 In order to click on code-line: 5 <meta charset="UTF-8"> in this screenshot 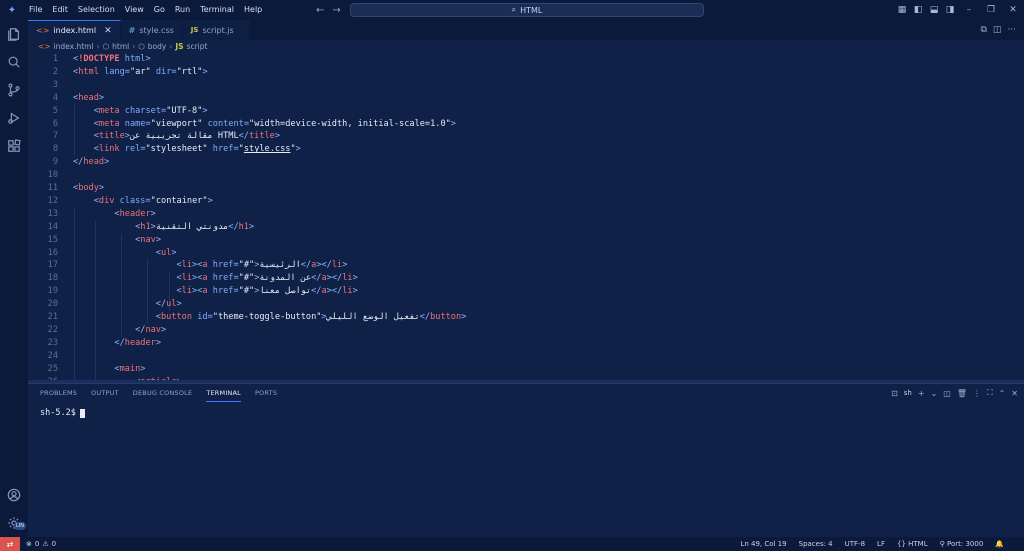, I will do `click(526, 112)`.